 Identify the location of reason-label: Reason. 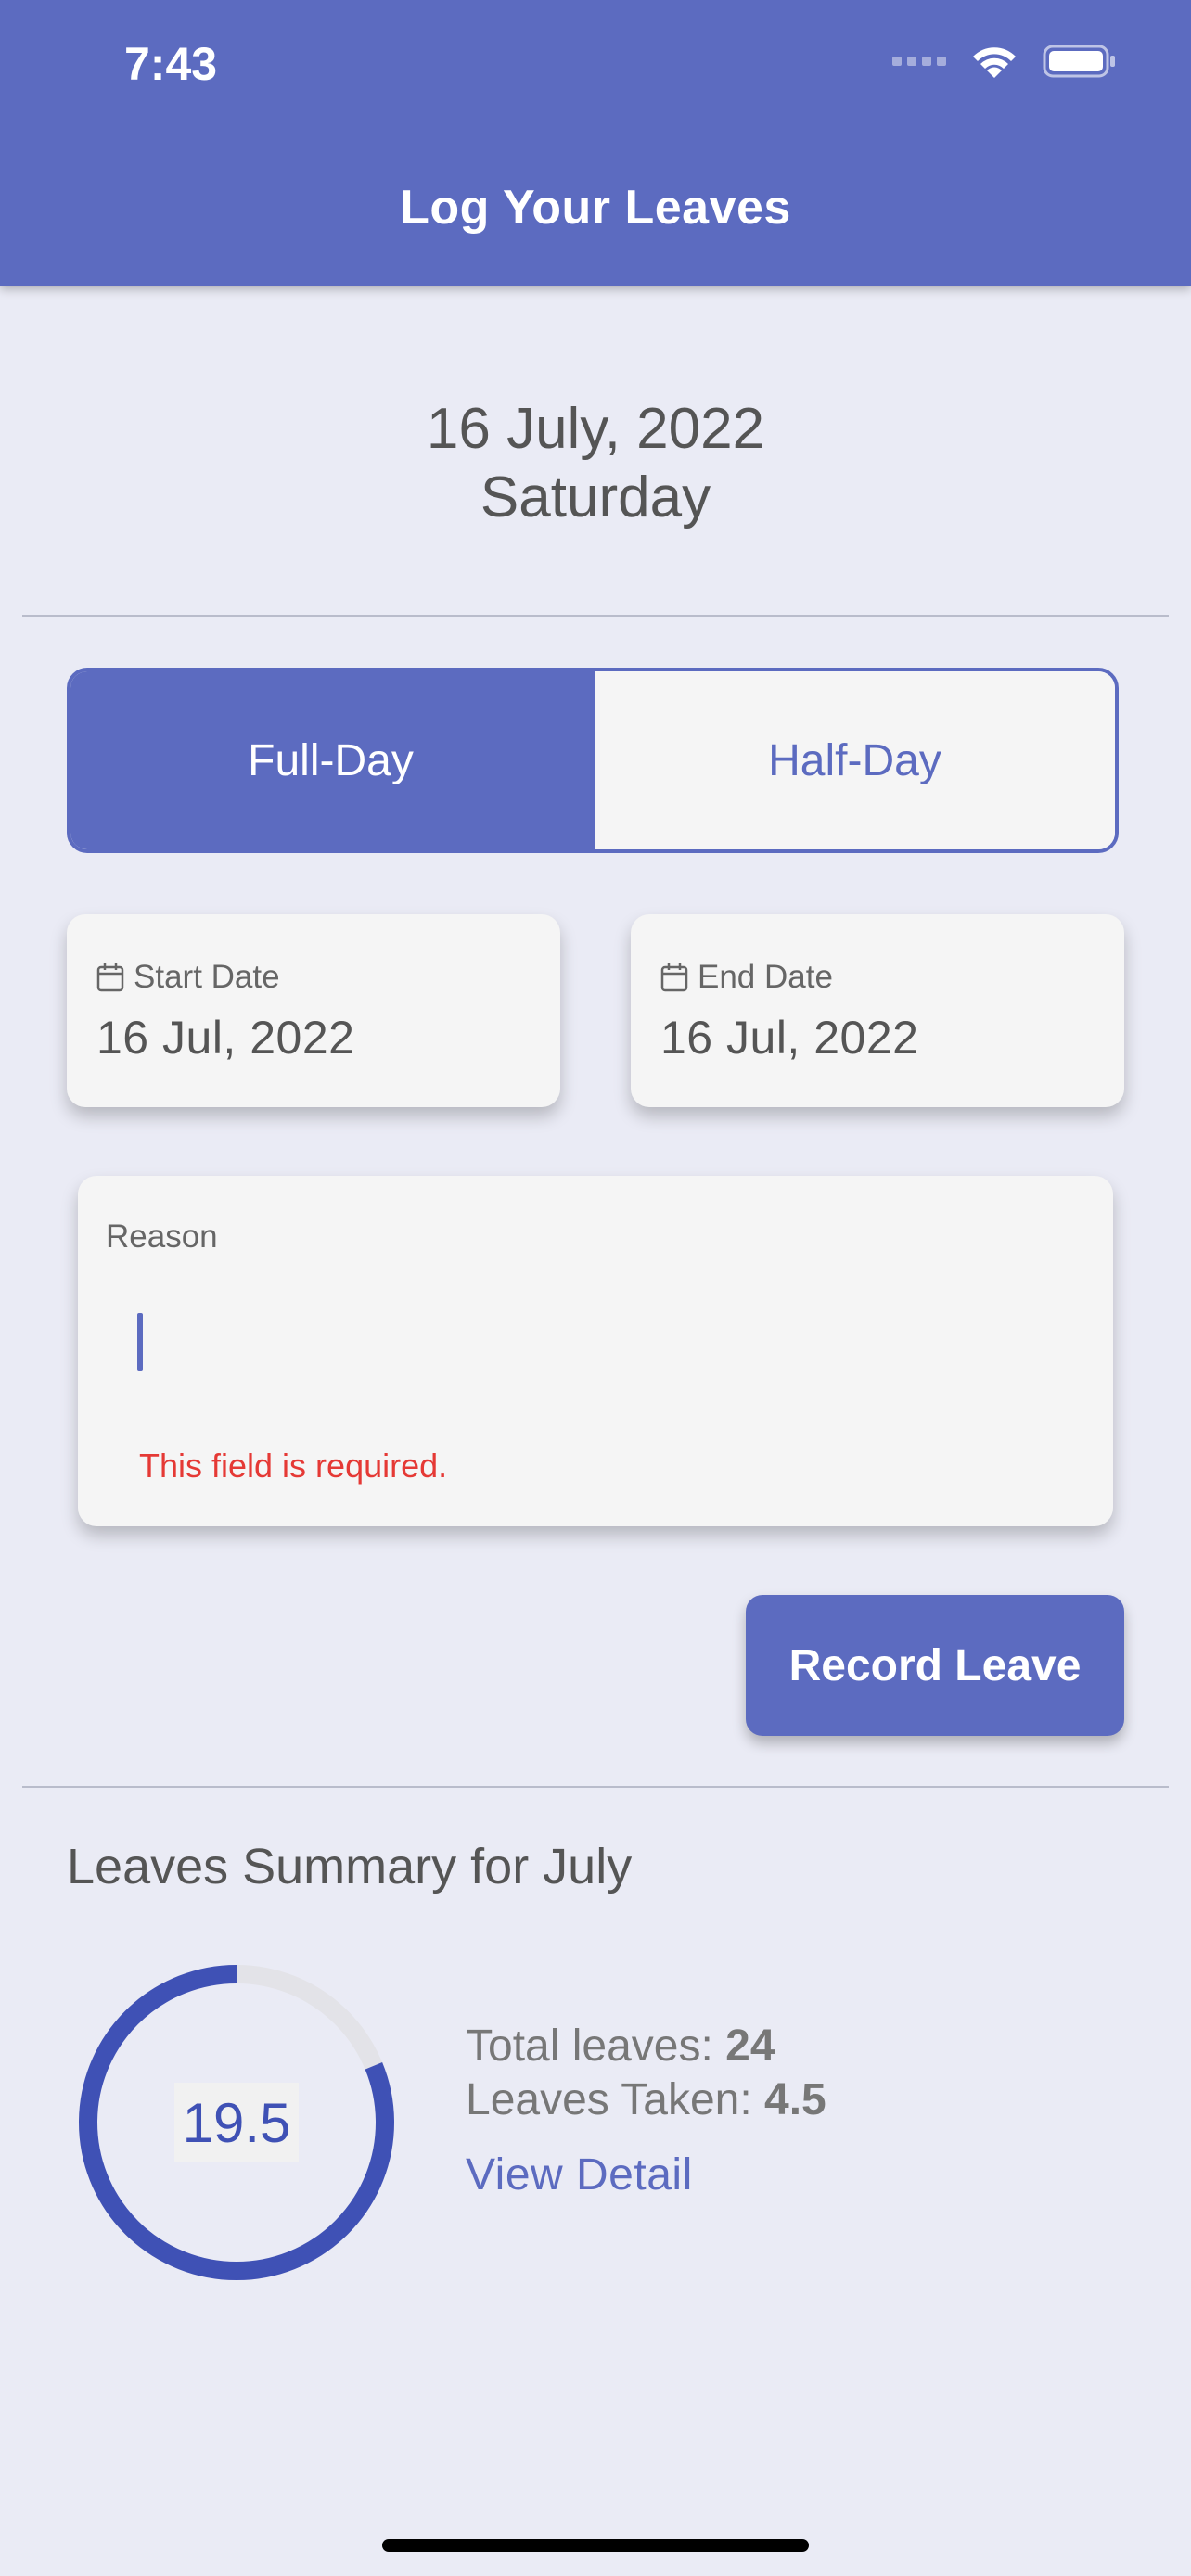
(162, 1237).